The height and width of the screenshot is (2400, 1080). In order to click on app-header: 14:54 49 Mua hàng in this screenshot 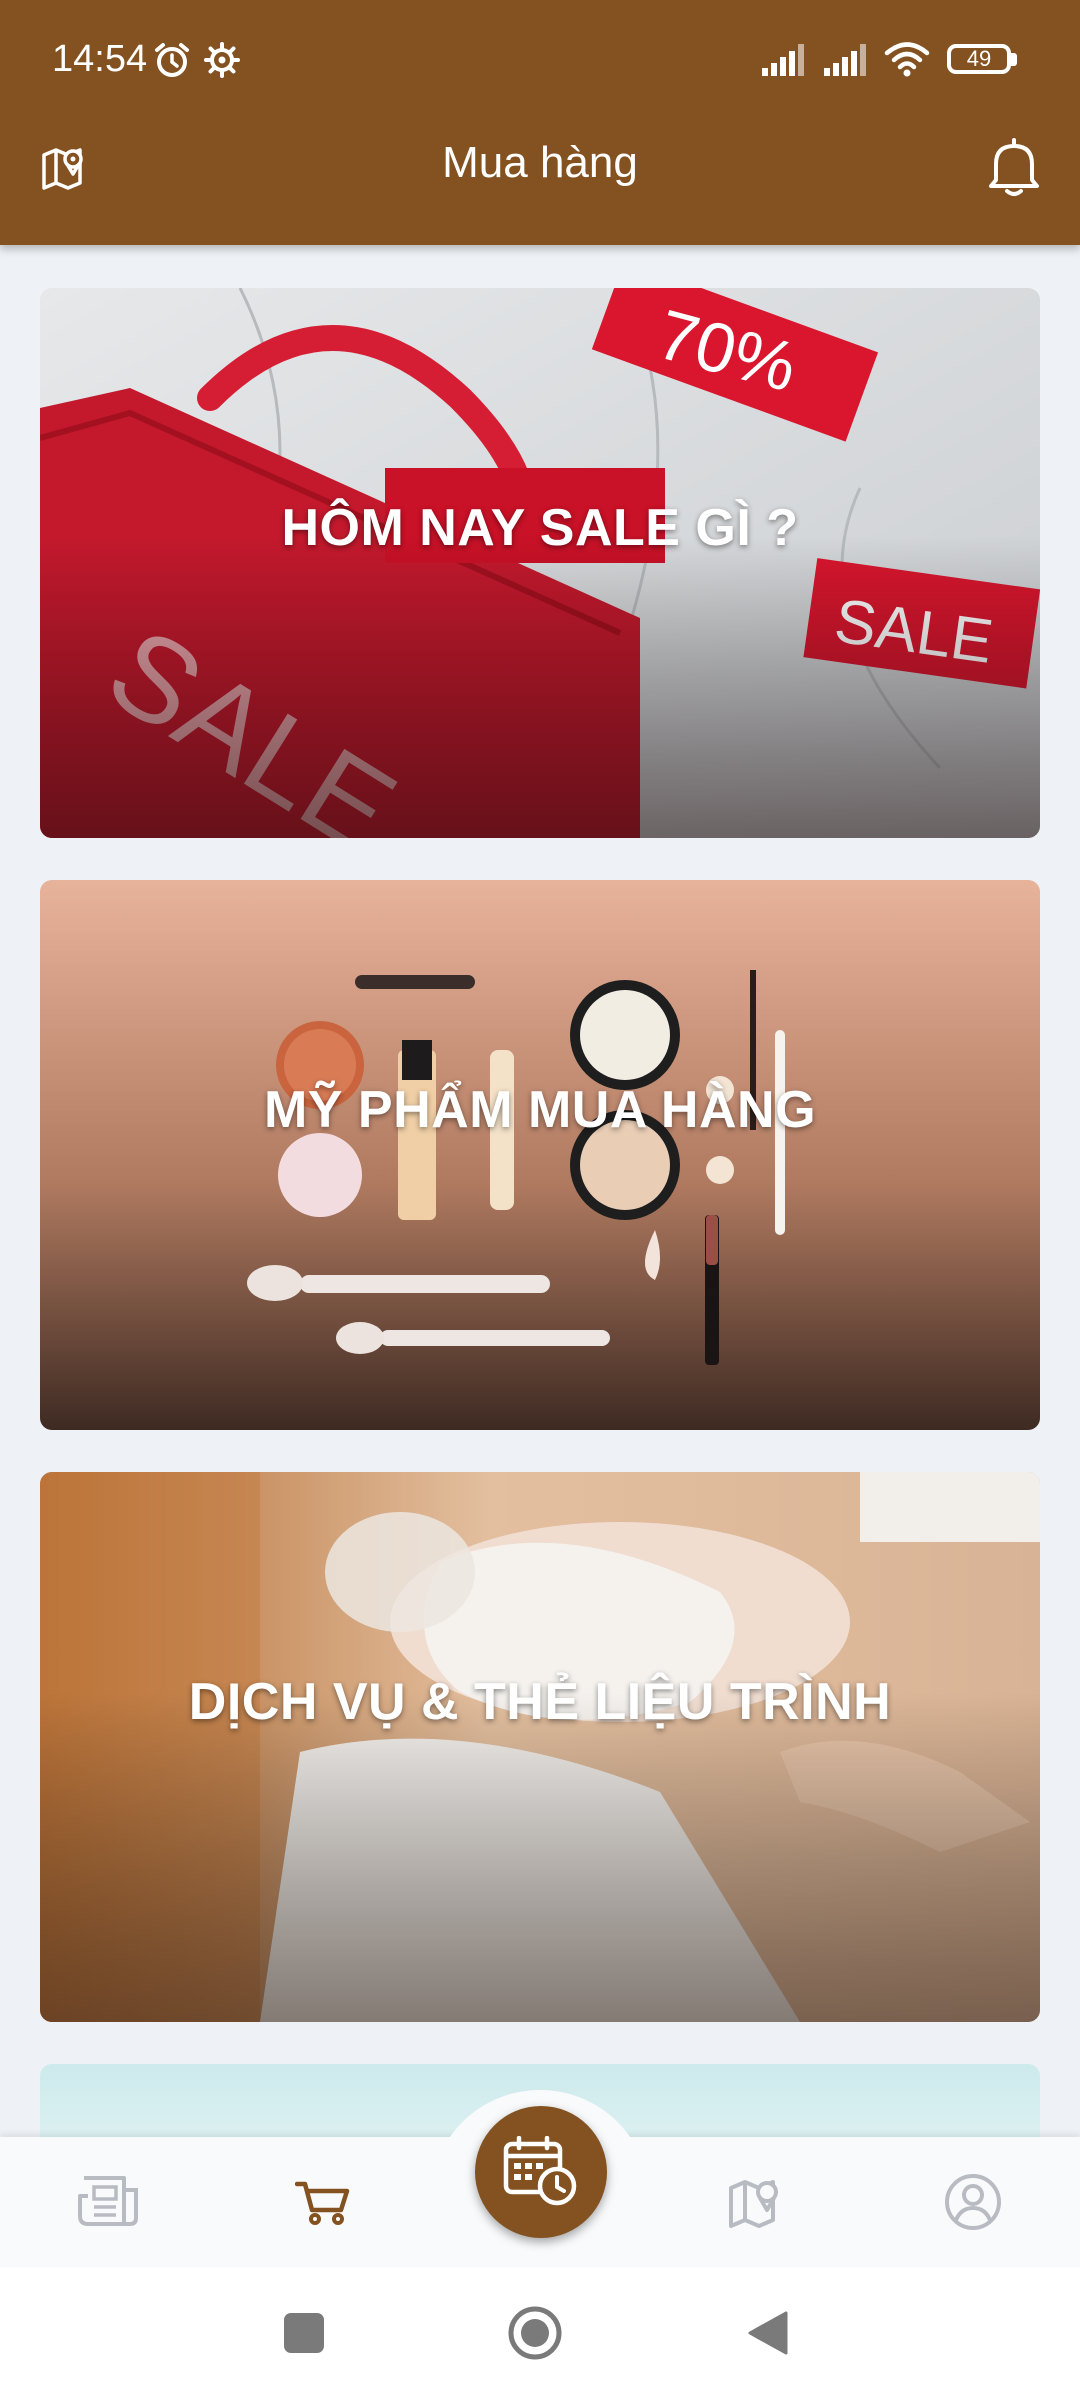, I will do `click(540, 122)`.